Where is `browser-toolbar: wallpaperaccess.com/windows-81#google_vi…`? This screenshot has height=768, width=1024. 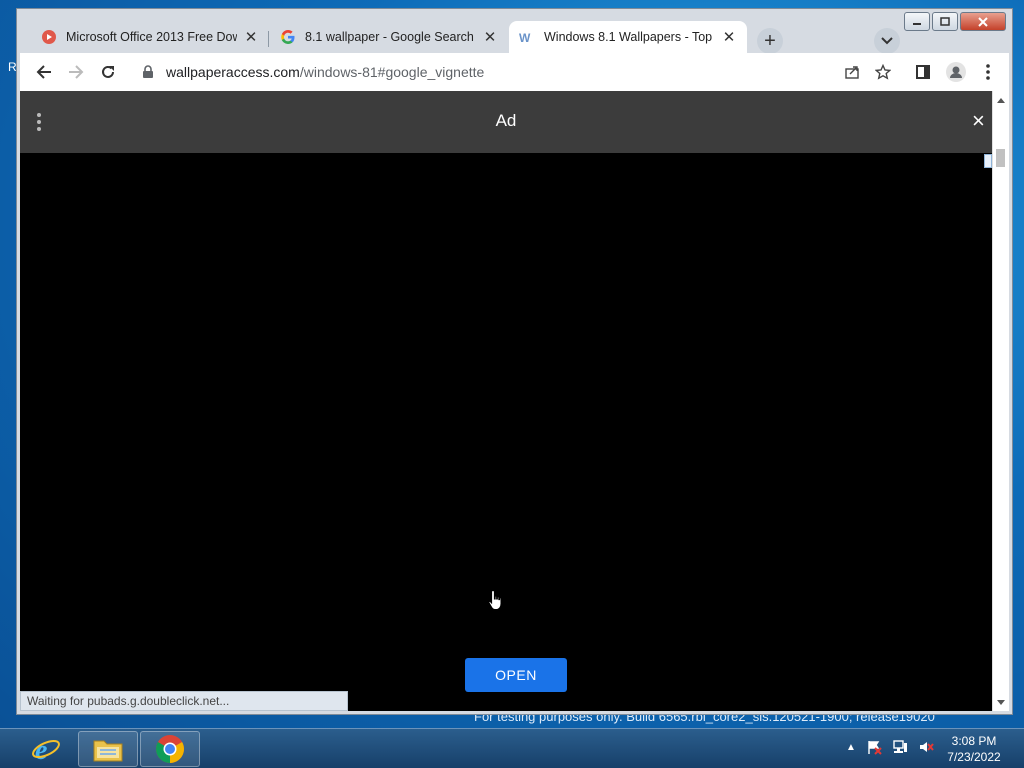
browser-toolbar: wallpaperaccess.com/windows-81#google_vi… is located at coordinates (514, 72).